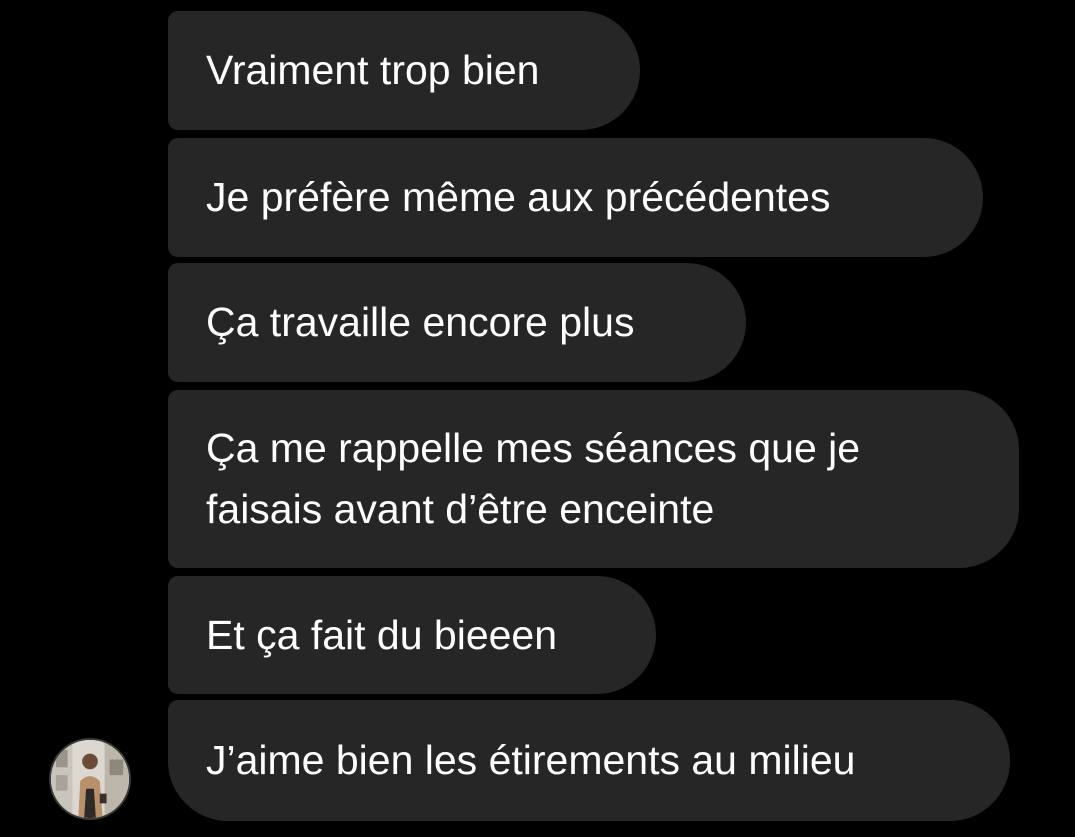 This screenshot has height=837, width=1075. I want to click on message-text: J’aime bien les étirements au milieu, so click(531, 760).